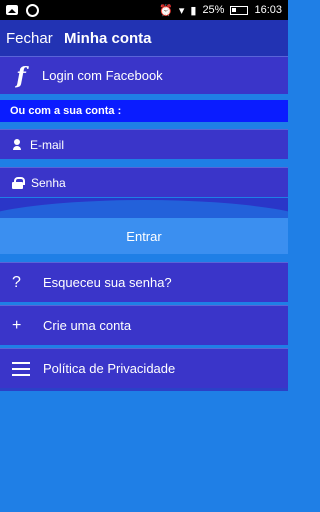  What do you see at coordinates (144, 389) in the screenshot?
I see `divider` at bounding box center [144, 389].